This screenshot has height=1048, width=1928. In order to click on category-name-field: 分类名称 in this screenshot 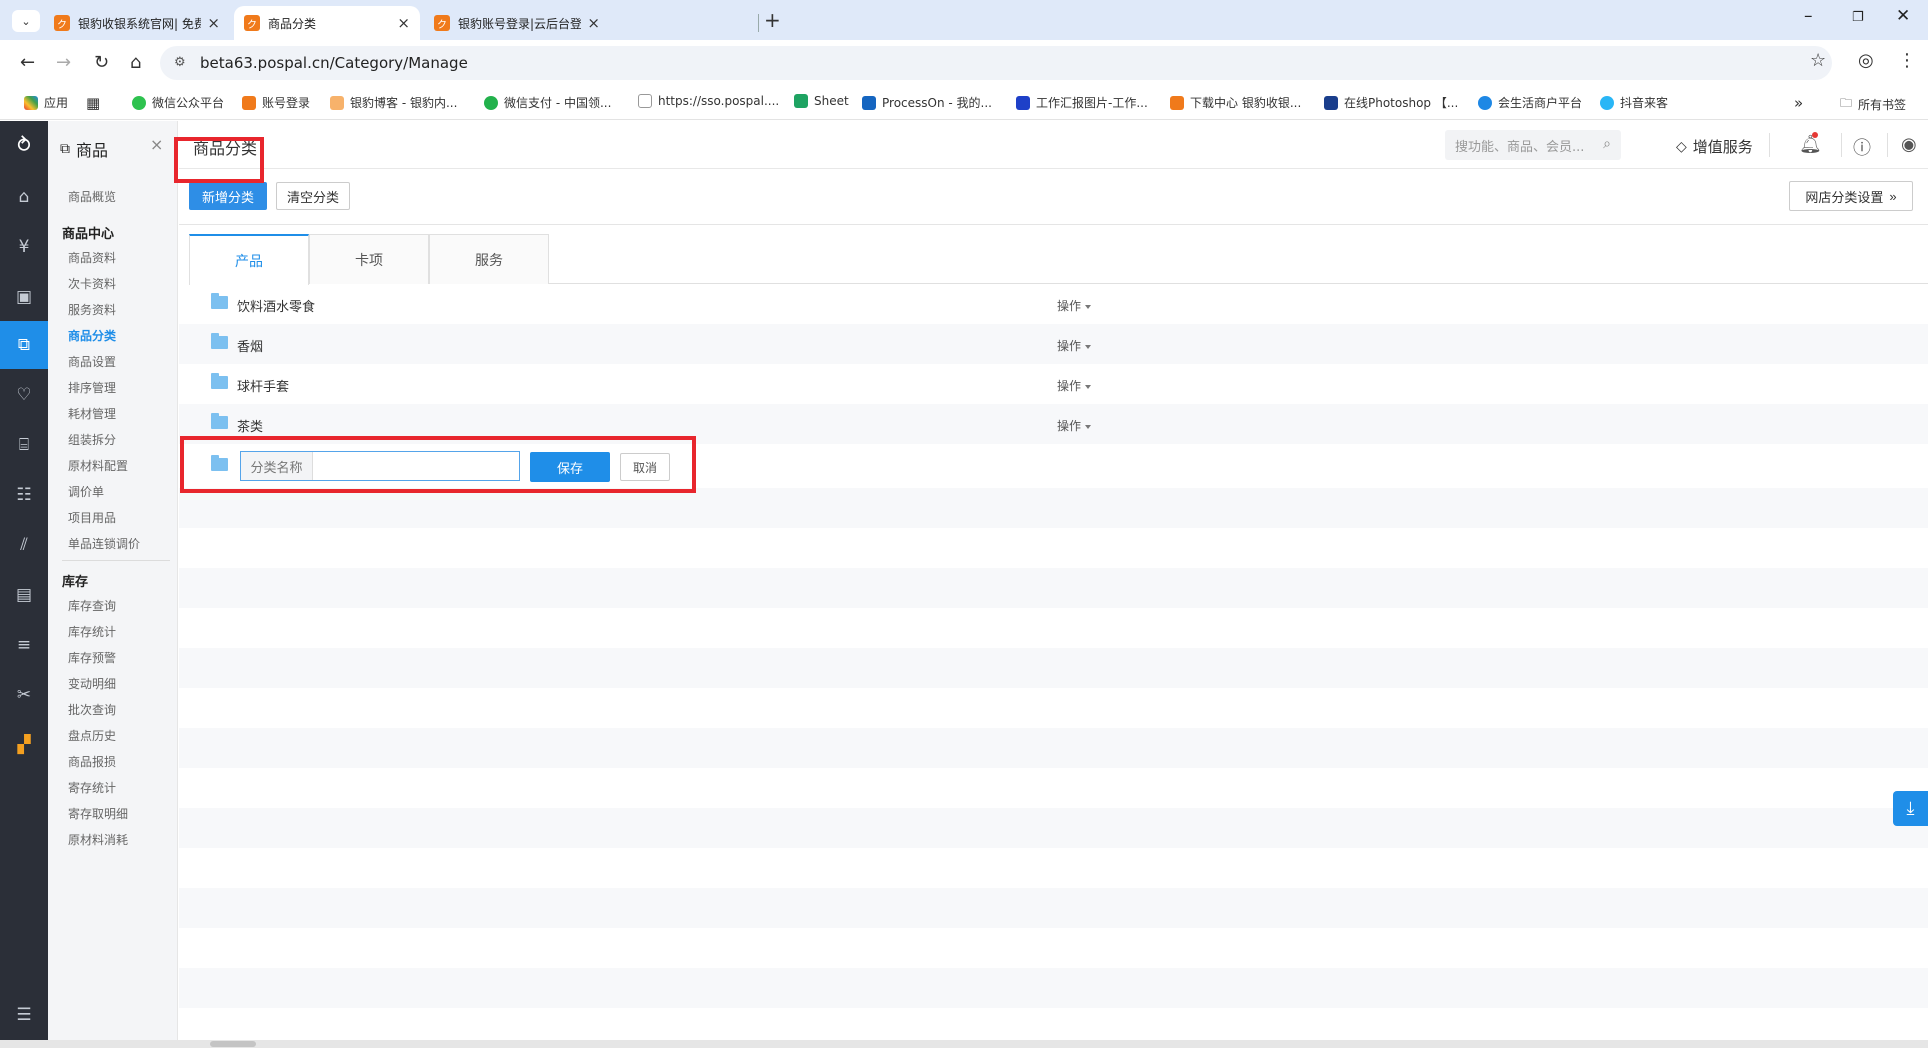, I will do `click(380, 466)`.